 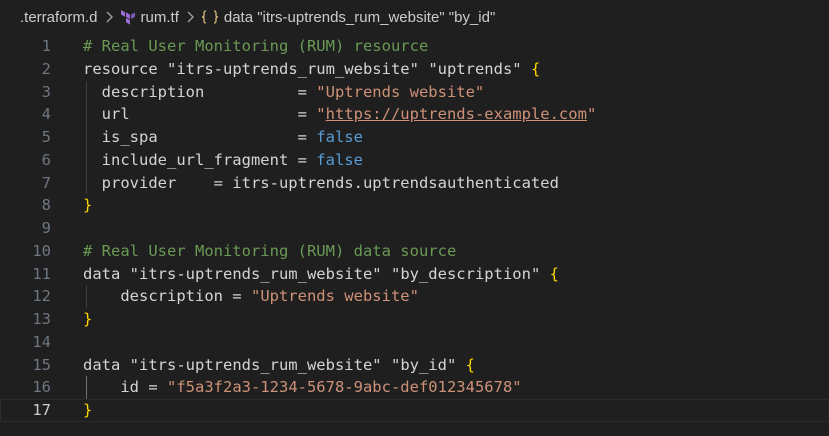 What do you see at coordinates (125, 387) in the screenshot?
I see `code-token: id =` at bounding box center [125, 387].